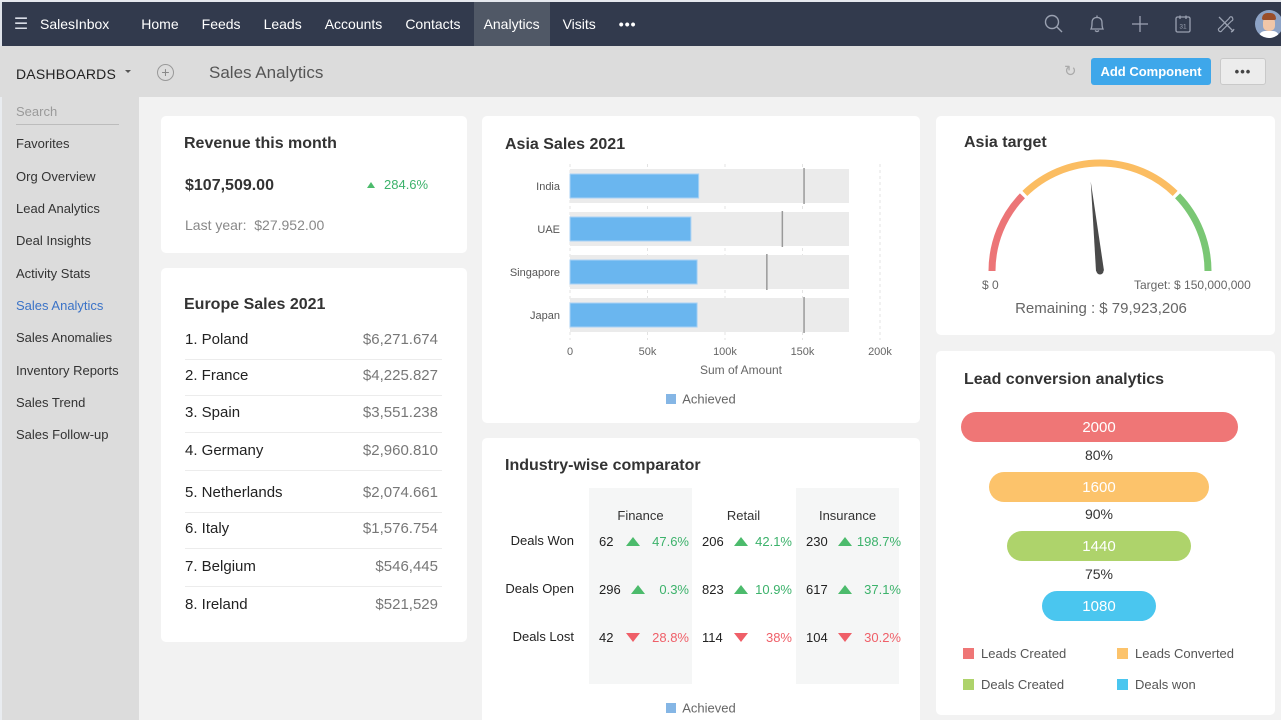 This screenshot has height=720, width=1281. Describe the element at coordinates (67, 370) in the screenshot. I see `sidebar-item-inventory-reports: Inventory Reports` at that location.